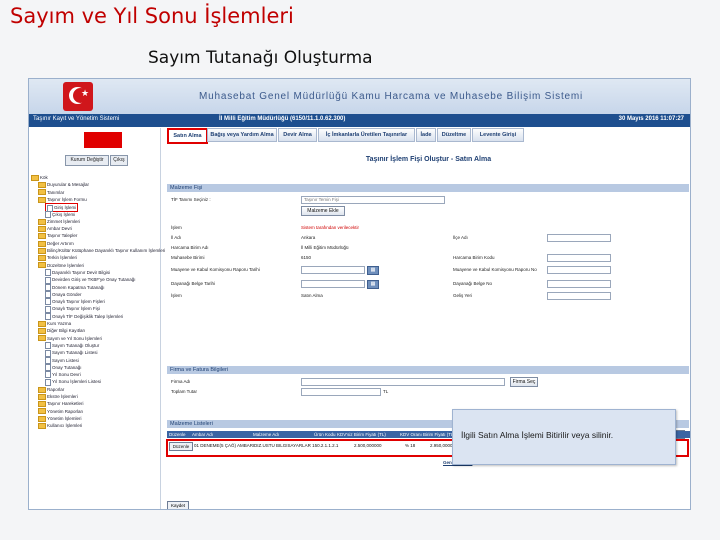 Image resolution: width=720 pixels, height=540 pixels. Describe the element at coordinates (75, 287) in the screenshot. I see `tree-item: Dönem Kapatma Tutanağı` at that location.